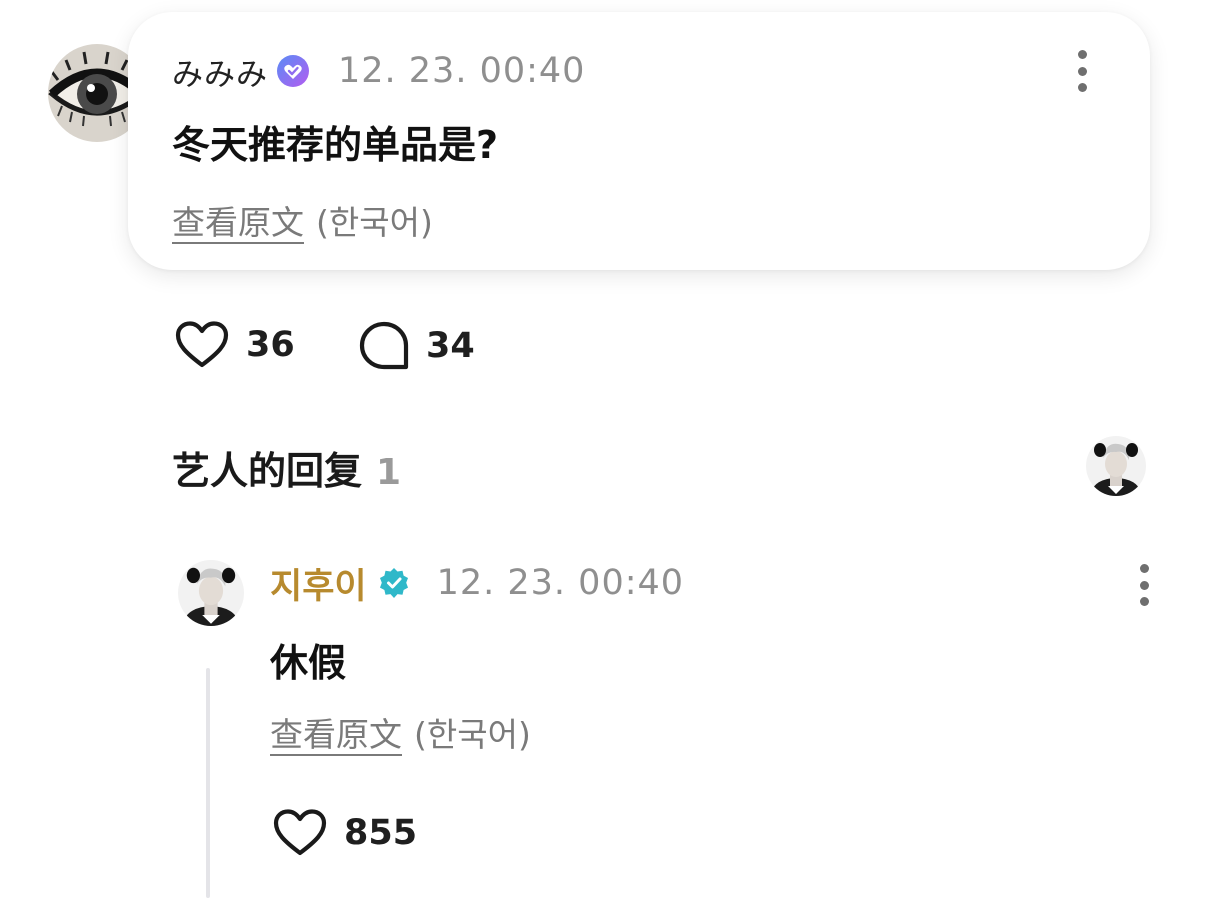  I want to click on speech-bubble-icon, so click(384, 345).